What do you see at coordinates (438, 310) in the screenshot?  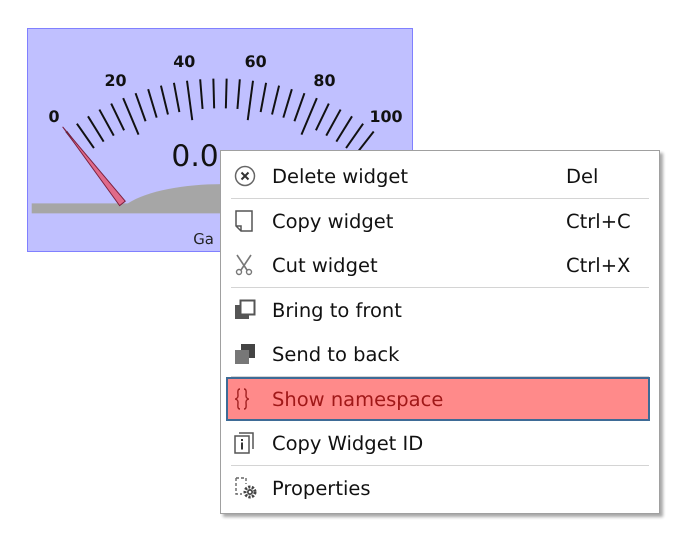 I see `menu-item: Bring to front` at bounding box center [438, 310].